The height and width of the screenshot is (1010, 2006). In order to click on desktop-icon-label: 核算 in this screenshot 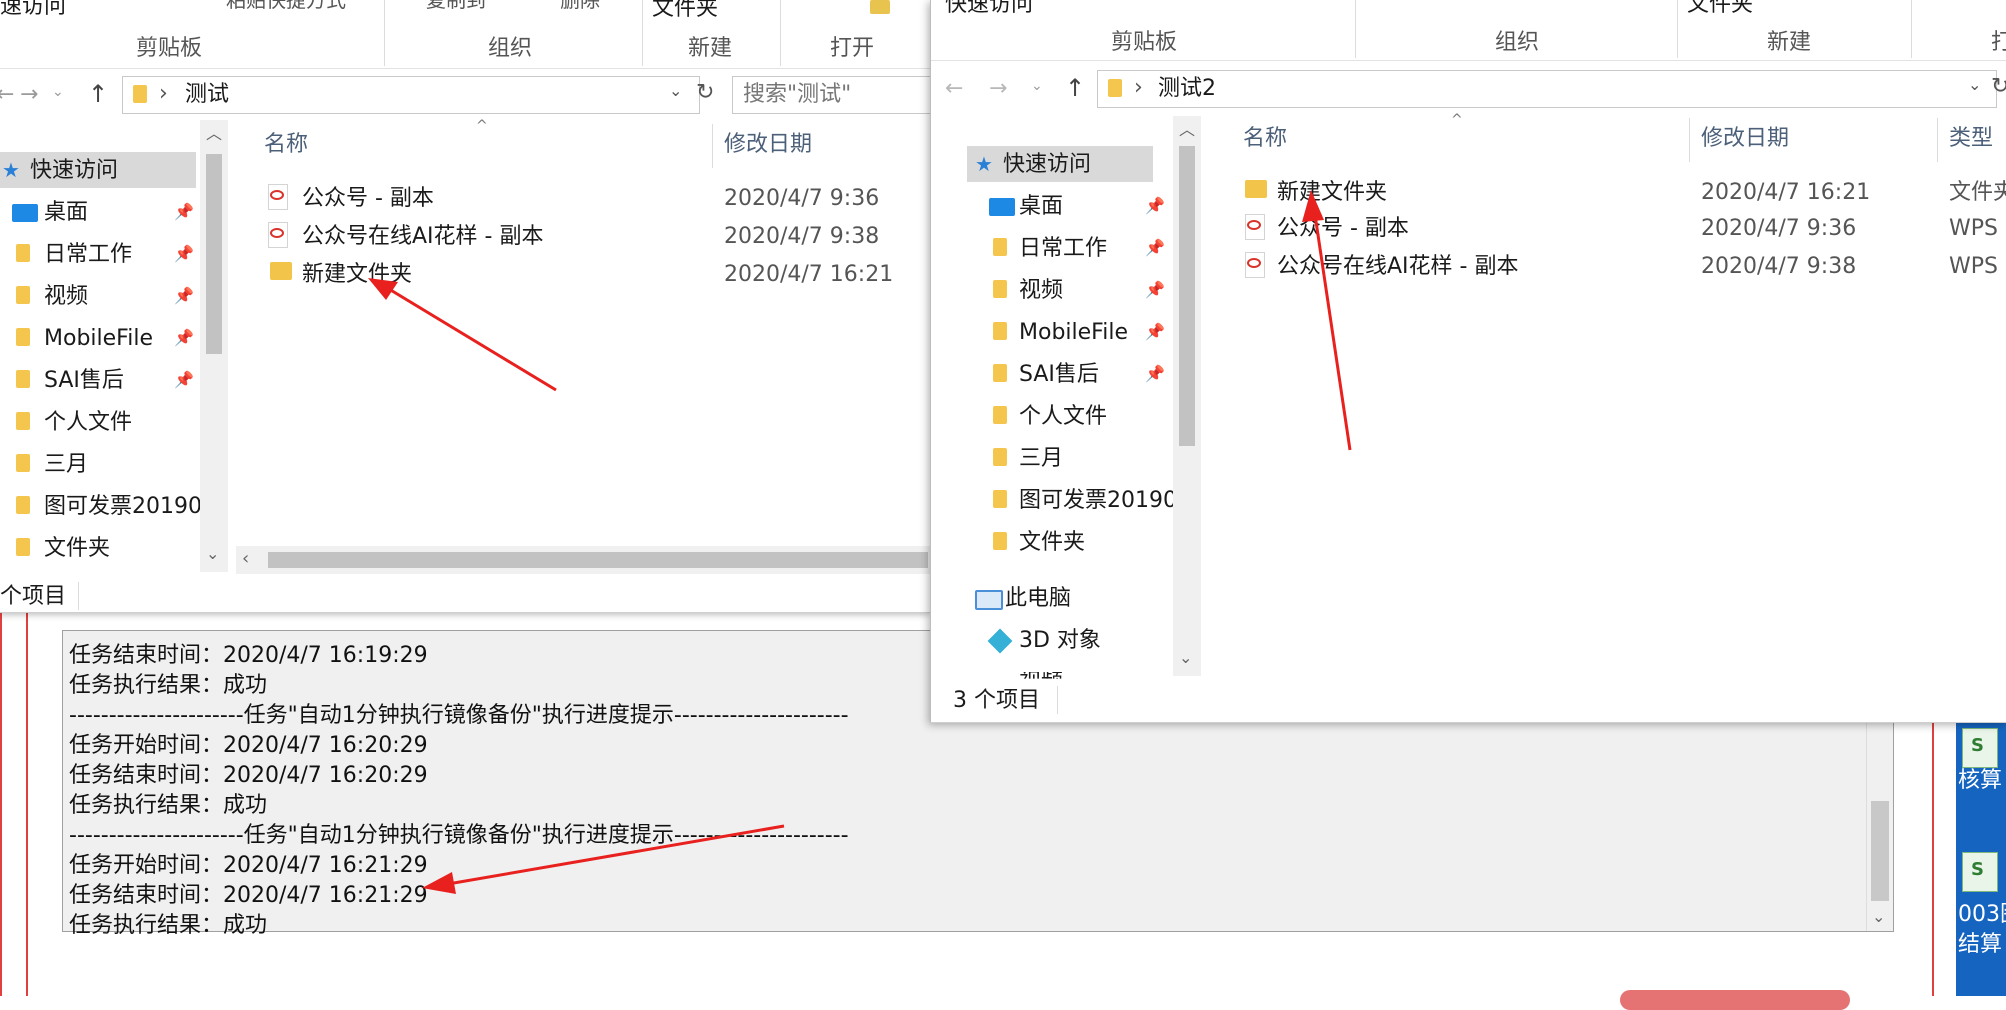, I will do `click(1980, 780)`.